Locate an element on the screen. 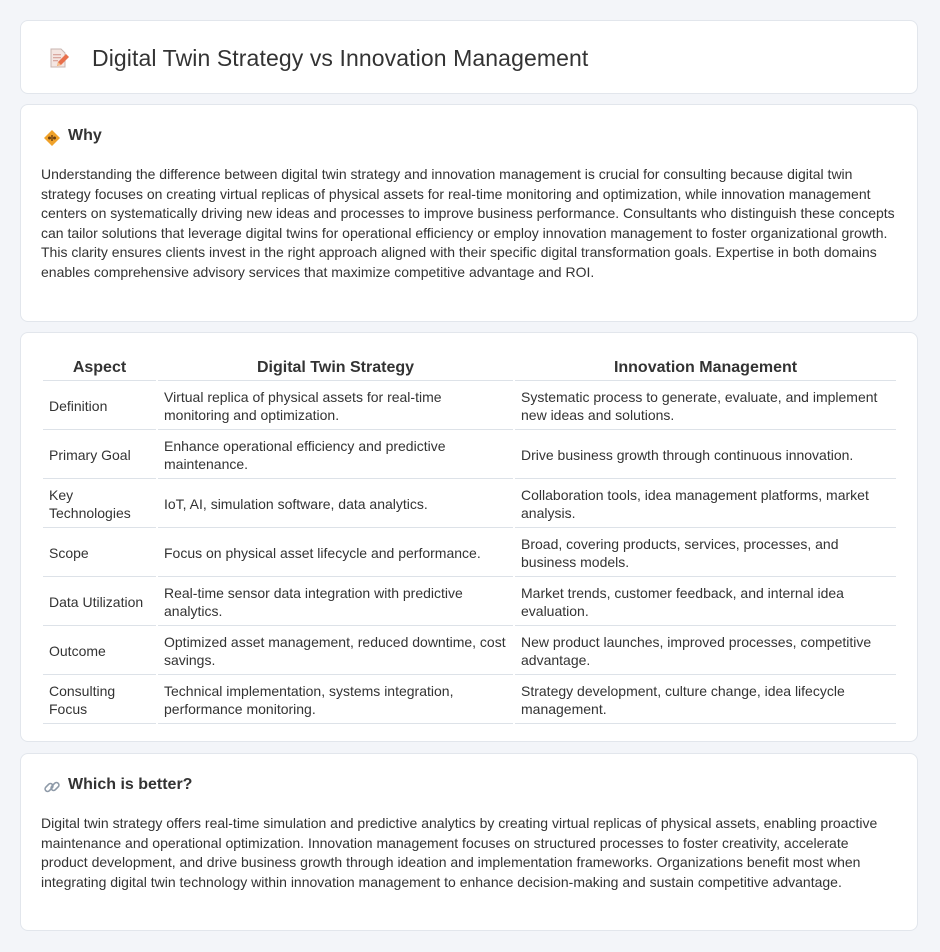 This screenshot has width=940, height=952. aspect-cell: Data Utilization is located at coordinates (99, 602).